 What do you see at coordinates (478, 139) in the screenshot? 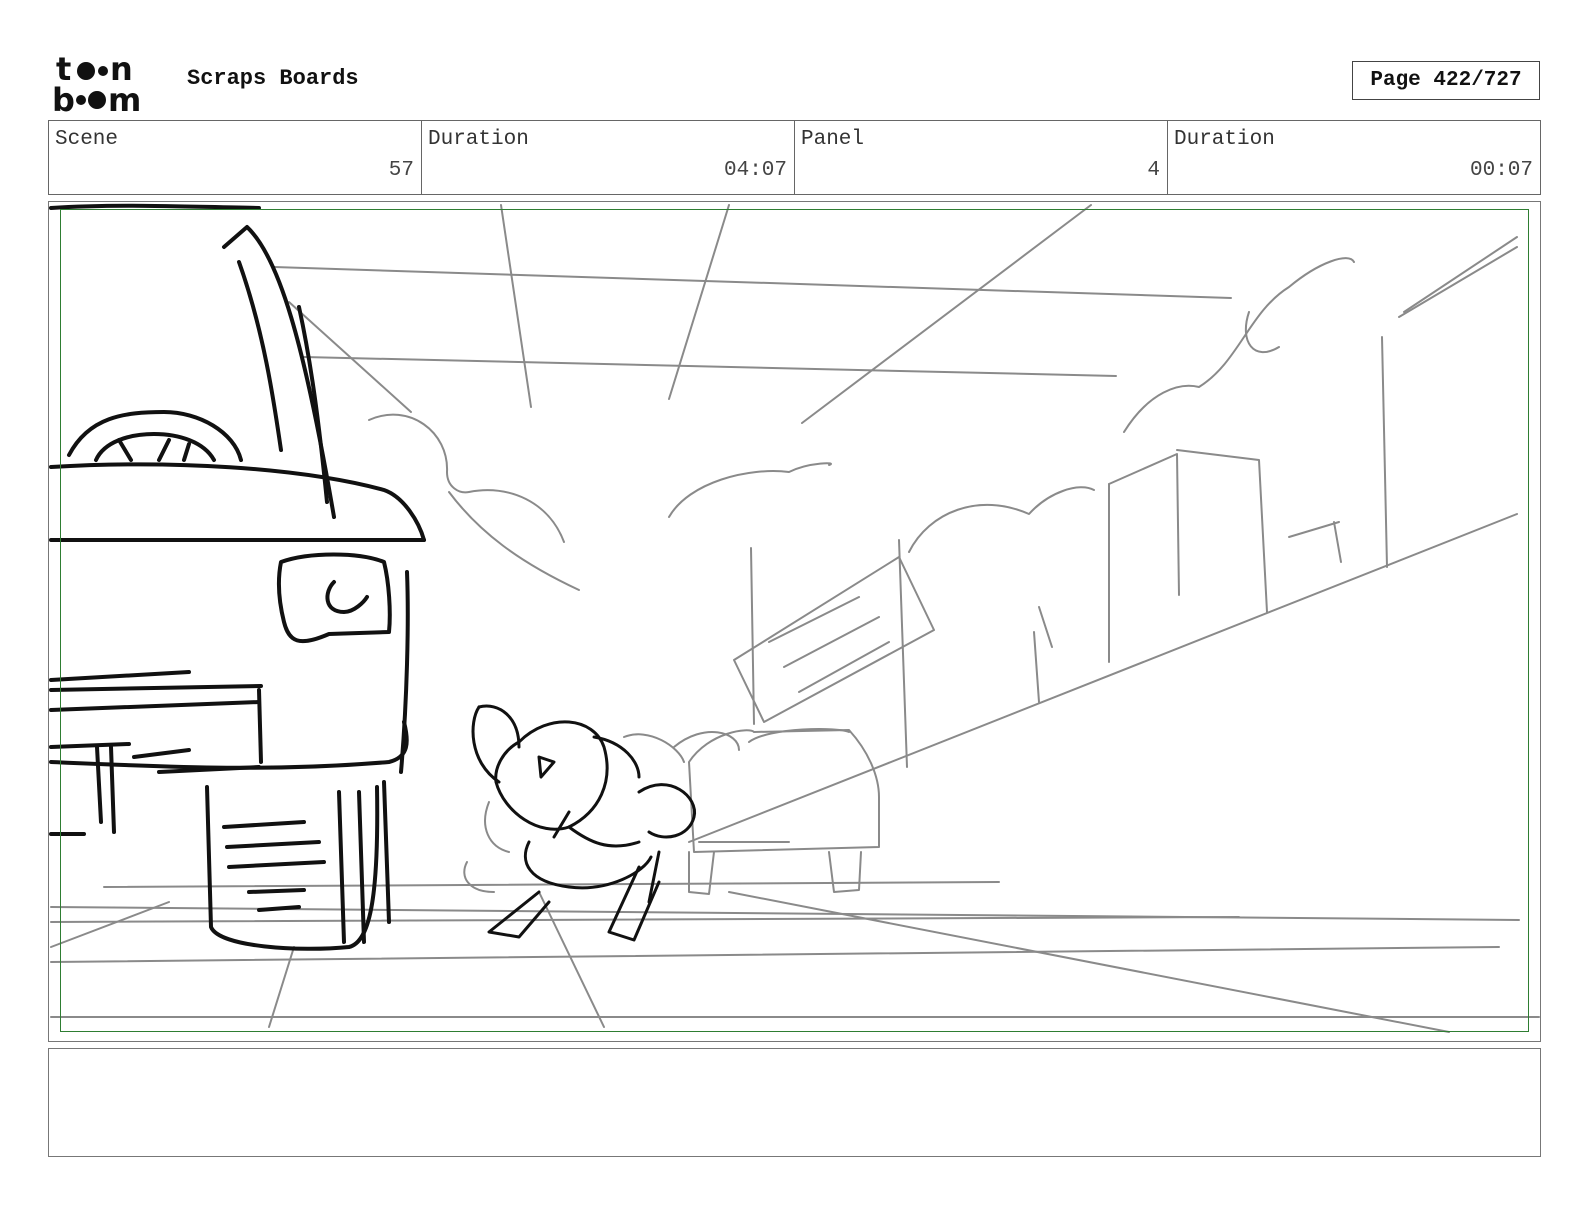
I see `scene-duration-label: Duration` at bounding box center [478, 139].